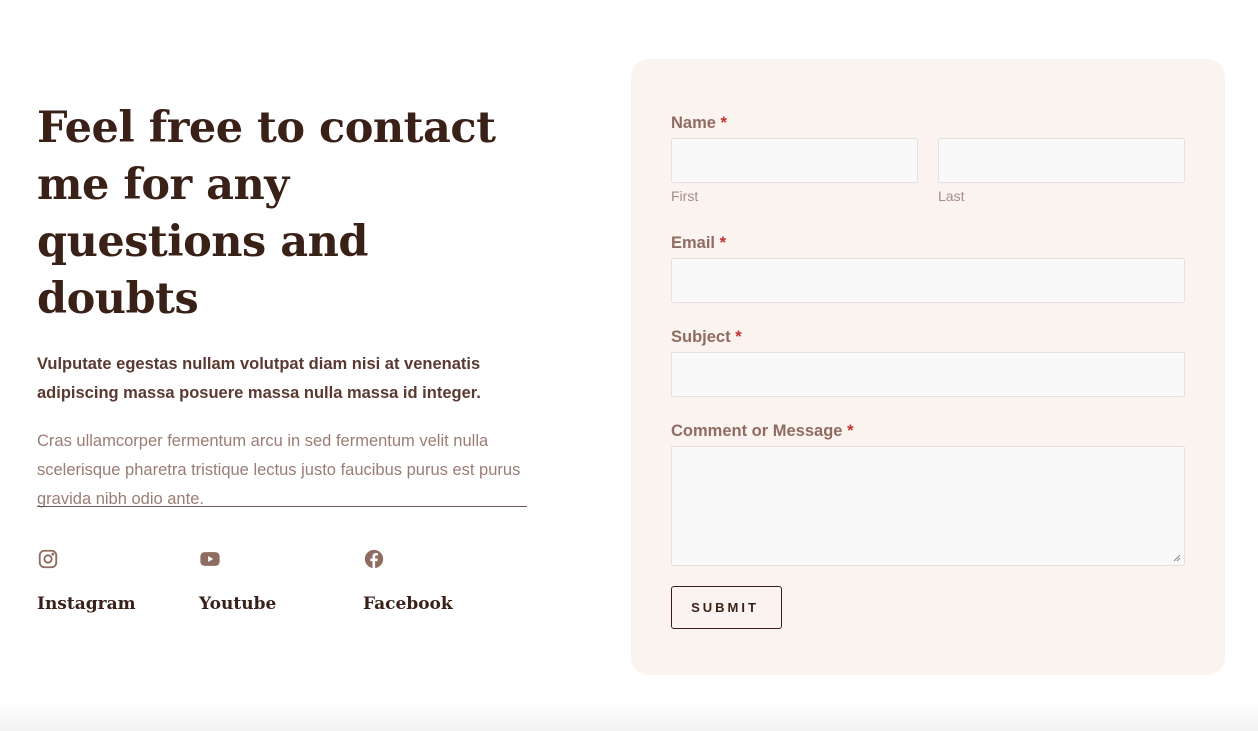 This screenshot has height=731, width=1258. Describe the element at coordinates (762, 431) in the screenshot. I see `message-label: Comment or Message *` at that location.